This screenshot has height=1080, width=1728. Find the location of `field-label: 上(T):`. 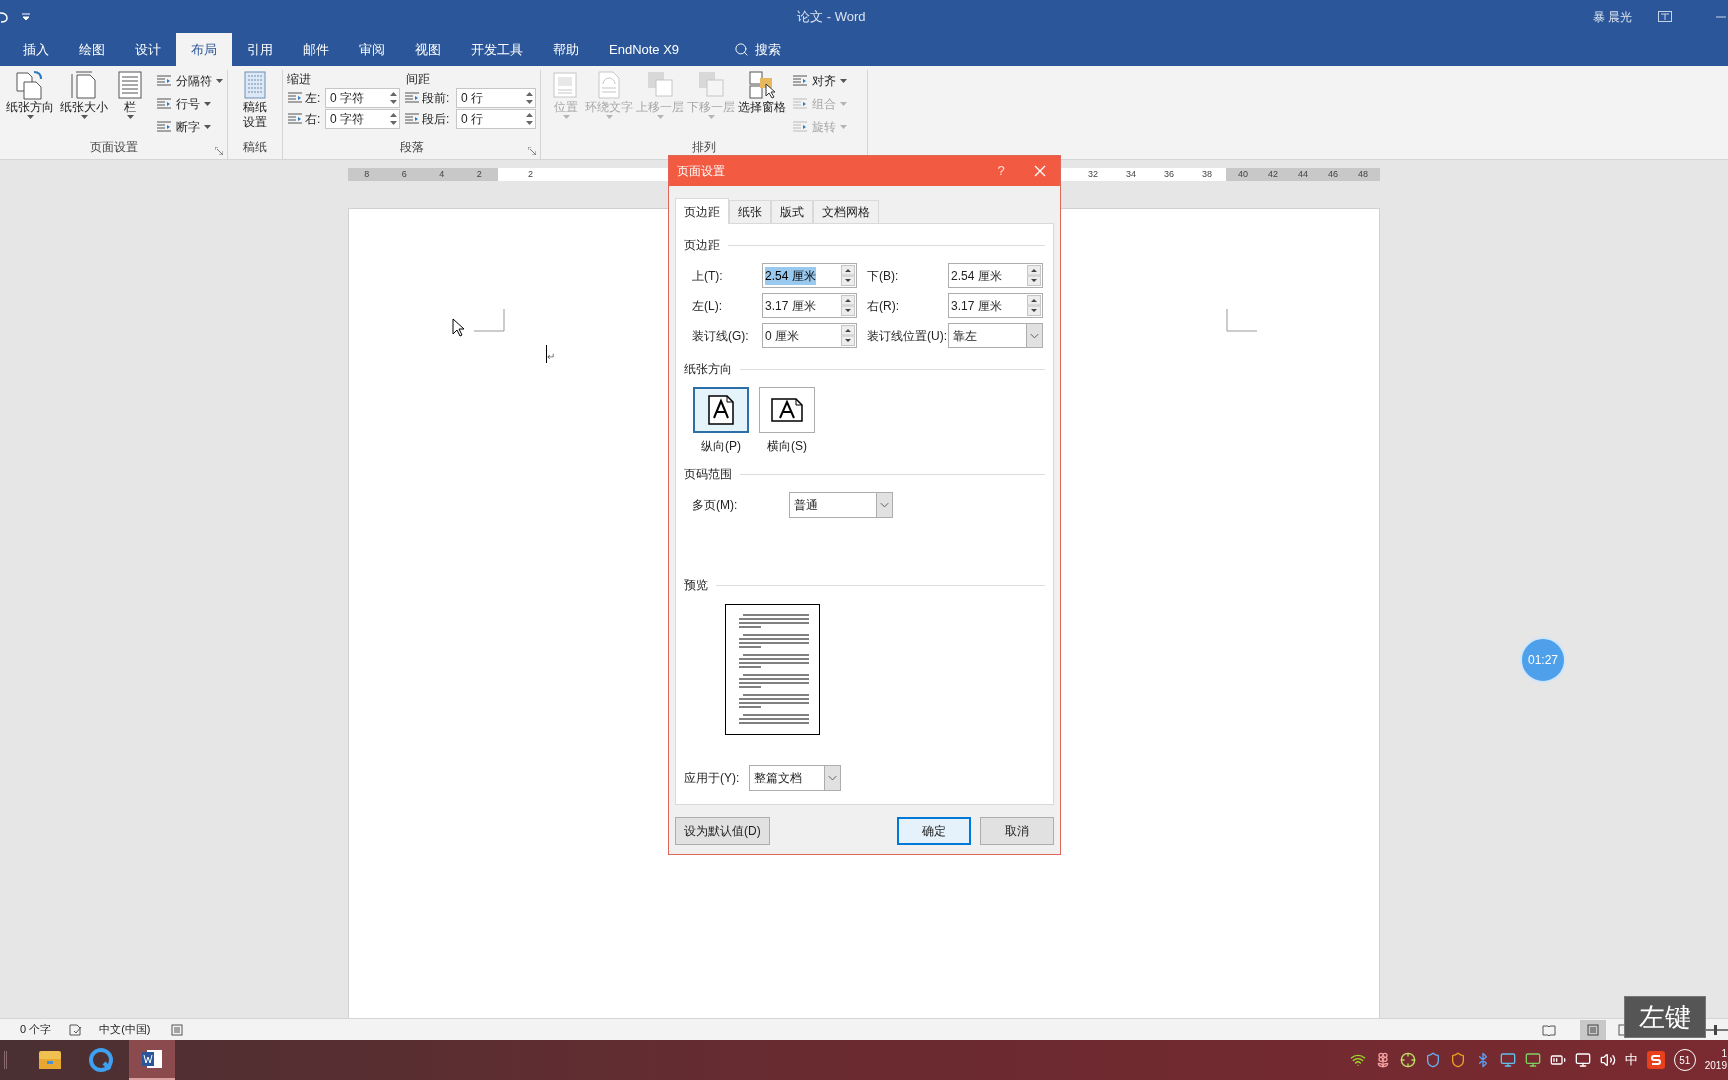

field-label: 上(T): is located at coordinates (708, 276).